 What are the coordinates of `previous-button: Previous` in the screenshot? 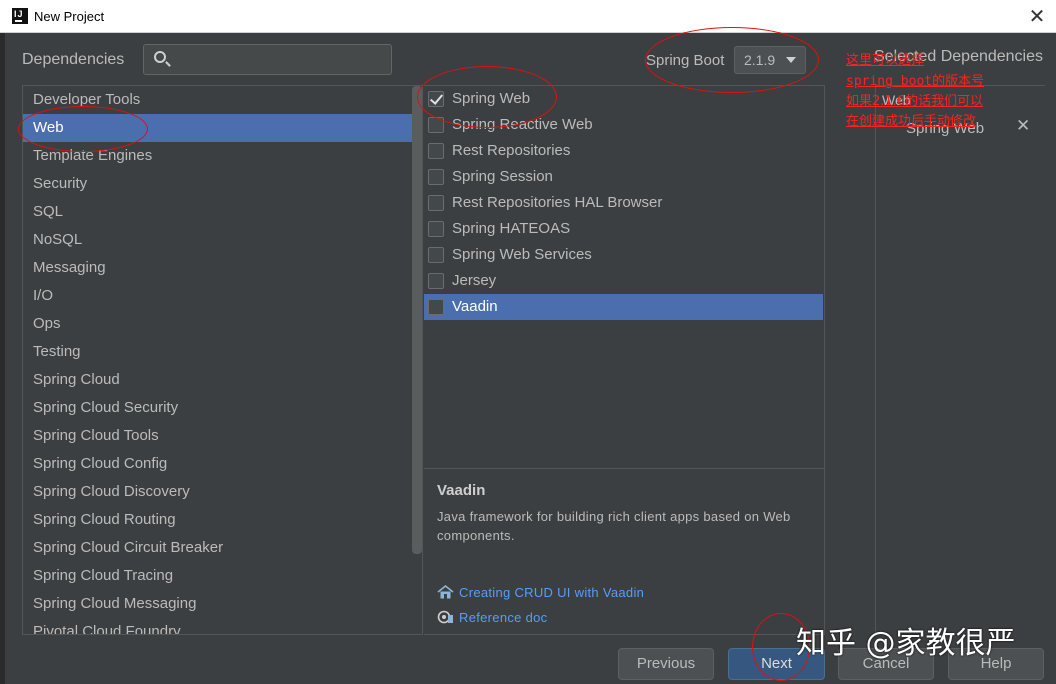 It's located at (666, 664).